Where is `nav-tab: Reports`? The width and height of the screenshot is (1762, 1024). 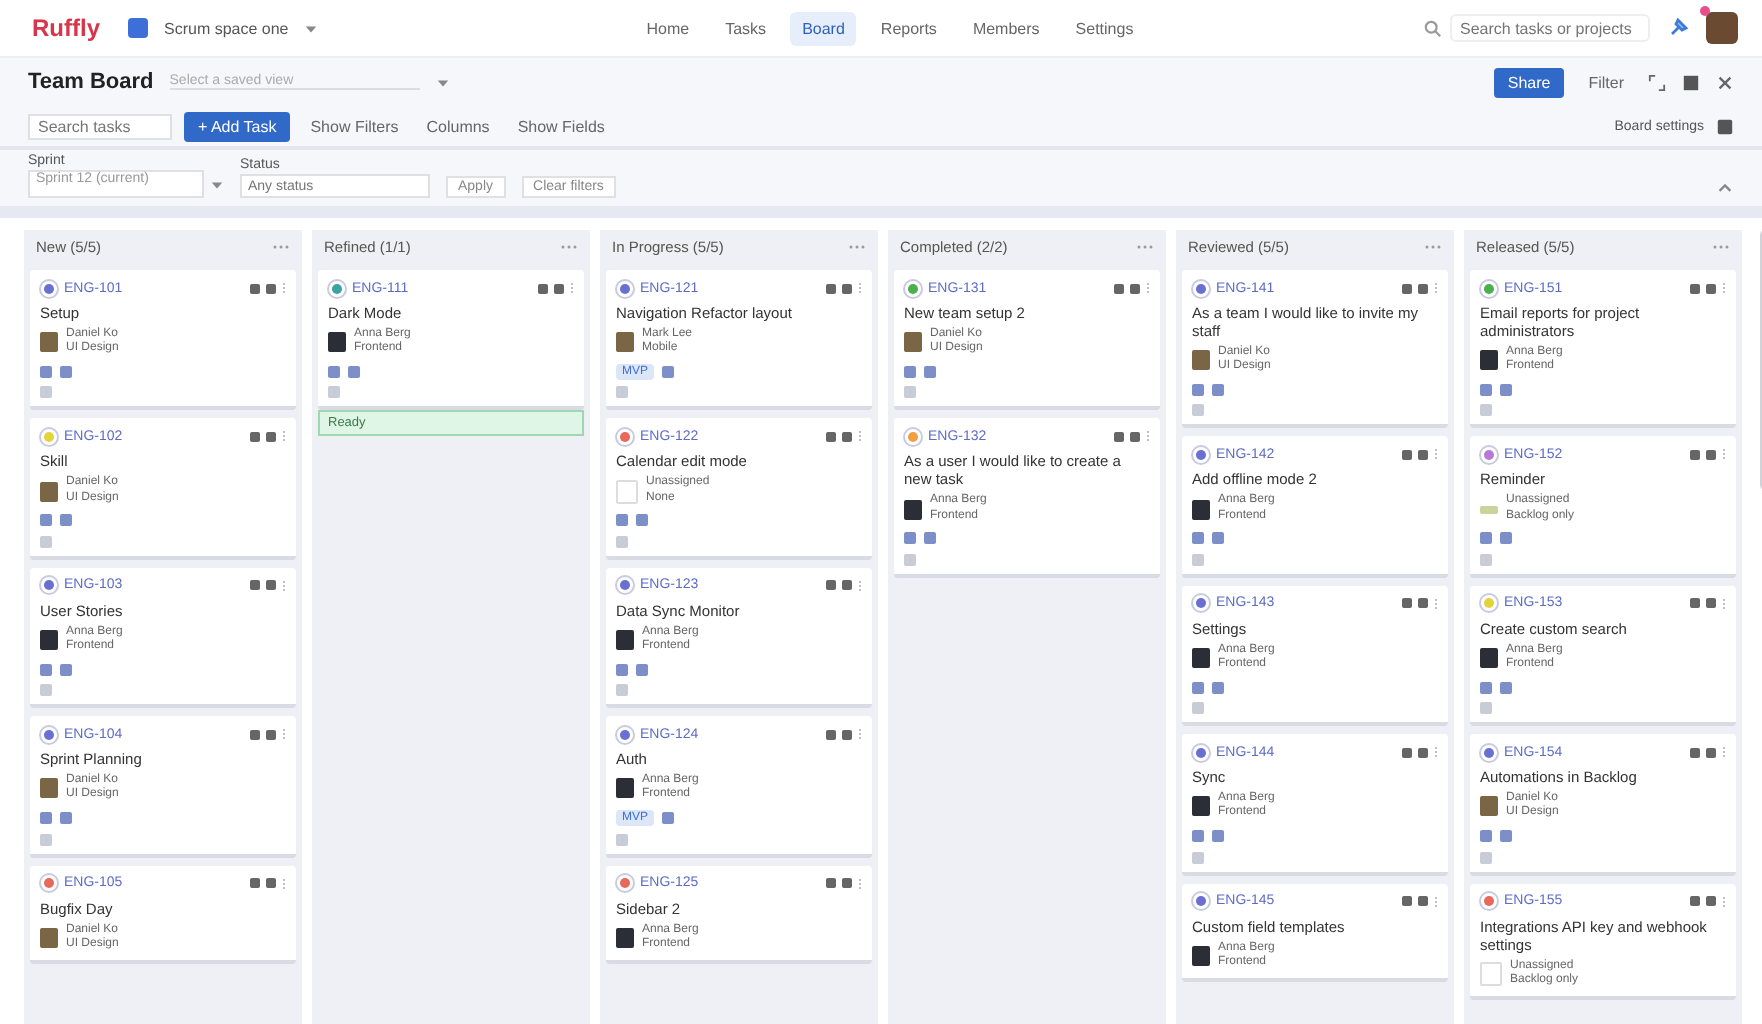
nav-tab: Reports is located at coordinates (908, 28).